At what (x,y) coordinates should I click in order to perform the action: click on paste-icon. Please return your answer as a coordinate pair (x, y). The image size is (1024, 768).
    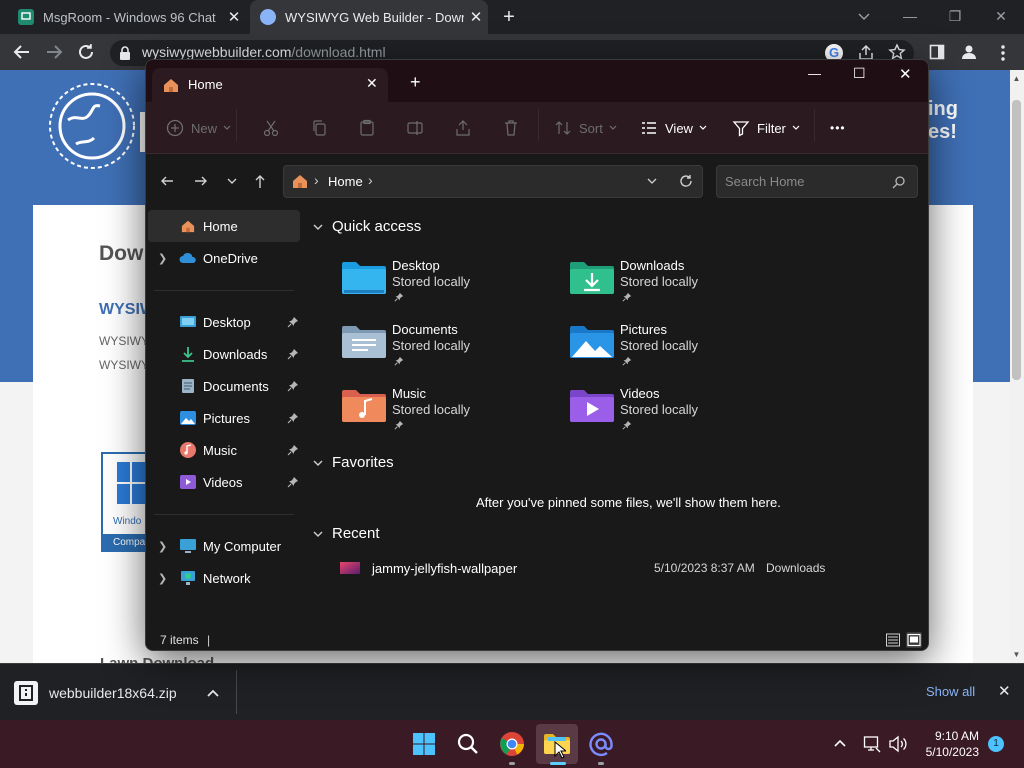
    Looking at the image, I should click on (367, 128).